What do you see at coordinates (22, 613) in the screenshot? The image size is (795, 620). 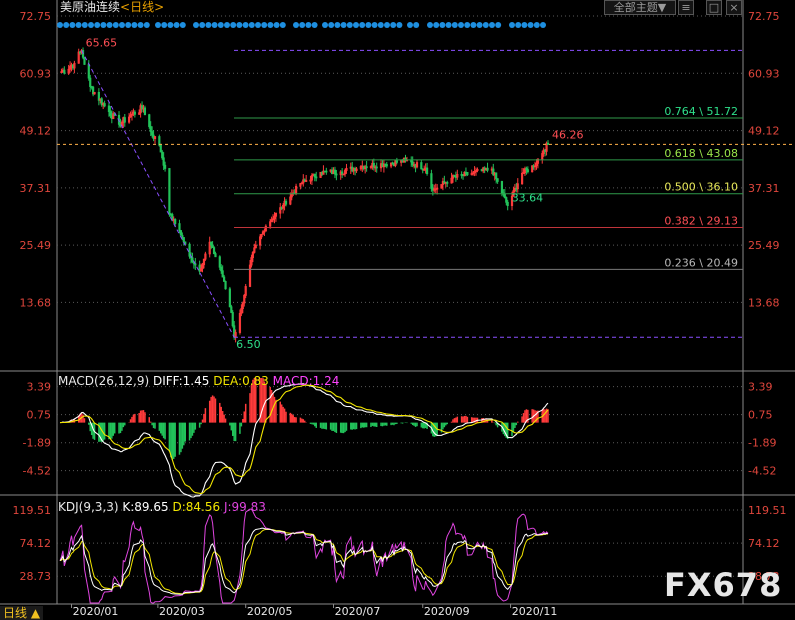 I see `period-toggle-button: 日线 ▲` at bounding box center [22, 613].